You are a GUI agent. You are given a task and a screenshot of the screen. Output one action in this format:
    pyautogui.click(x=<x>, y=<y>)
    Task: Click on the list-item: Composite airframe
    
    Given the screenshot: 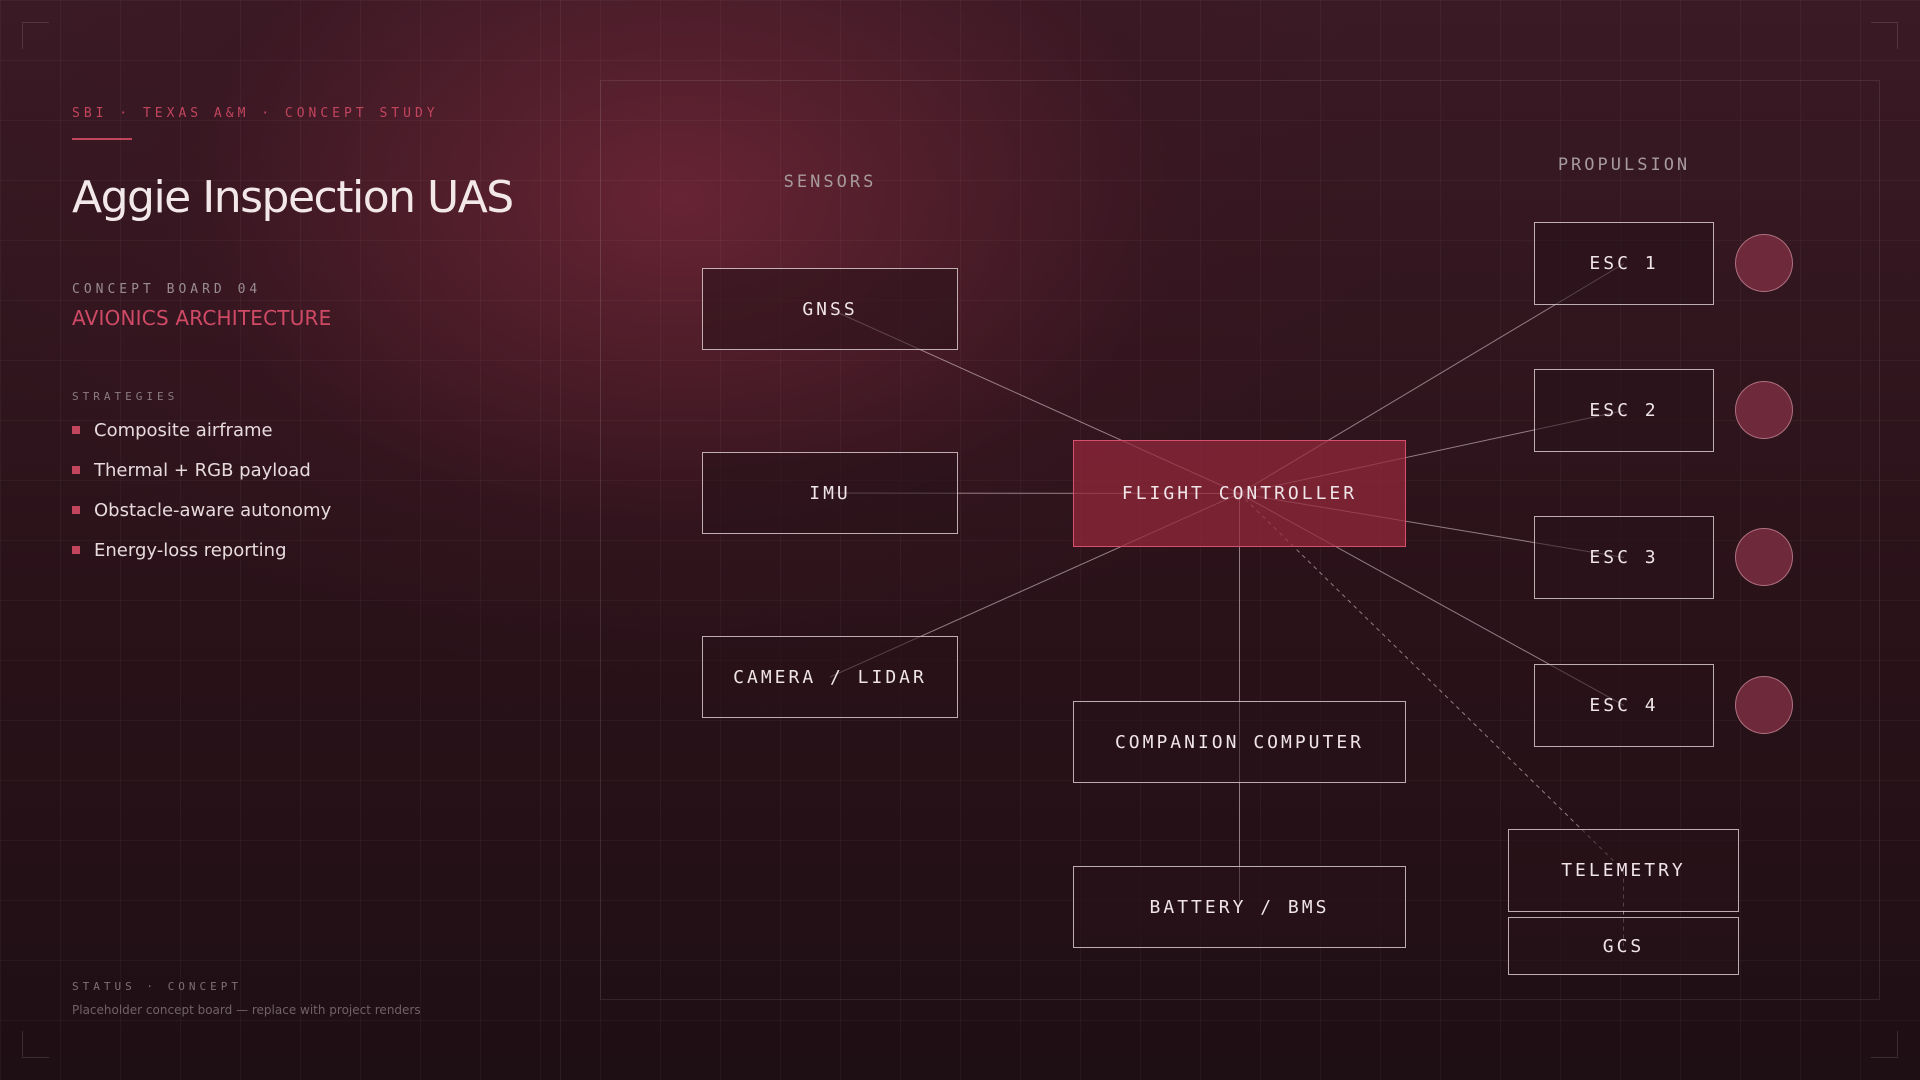 What is the action you would take?
    pyautogui.click(x=201, y=430)
    